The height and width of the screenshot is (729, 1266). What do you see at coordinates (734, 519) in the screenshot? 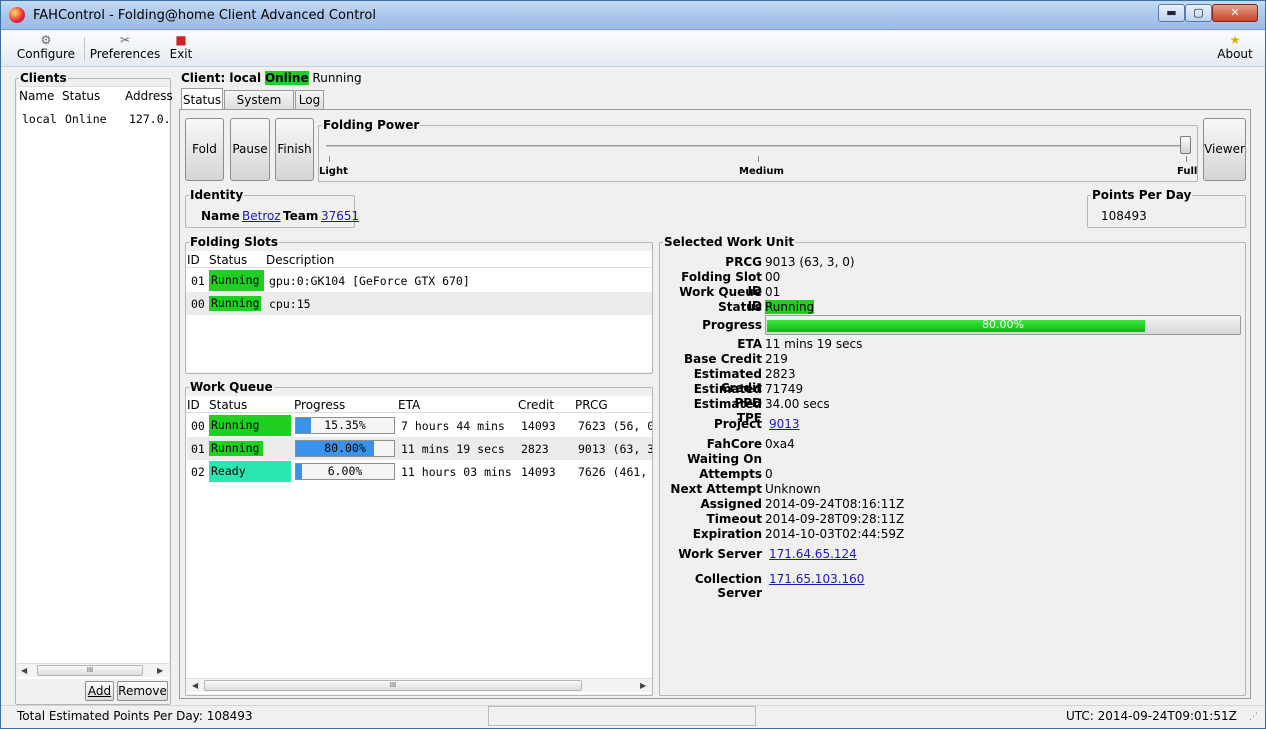
I see `wu-timeout-label: Timeout` at bounding box center [734, 519].